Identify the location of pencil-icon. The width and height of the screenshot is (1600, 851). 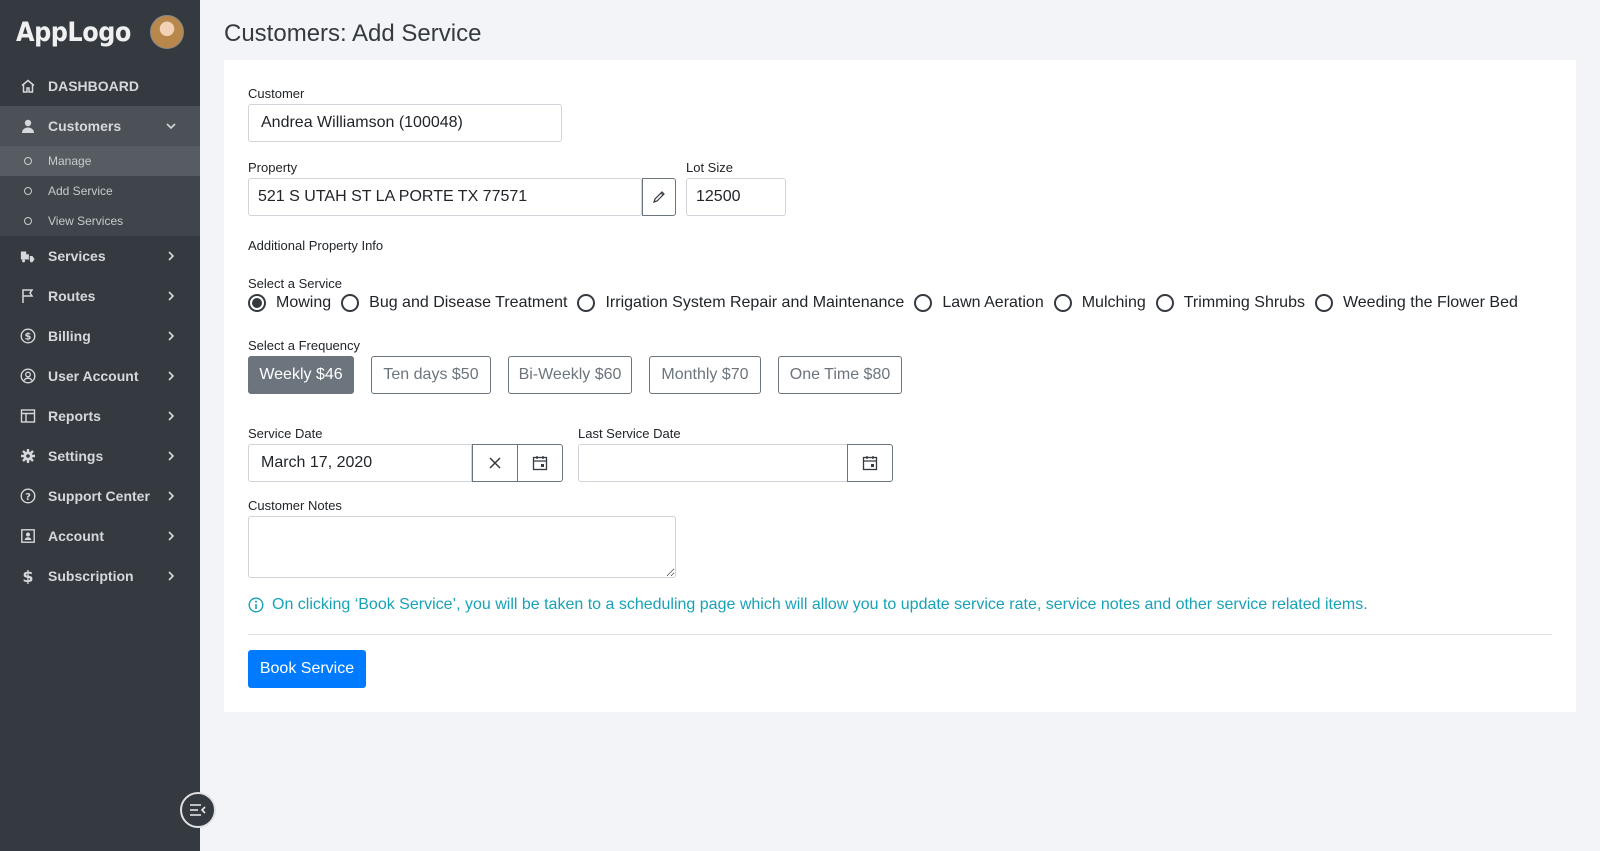
(659, 197).